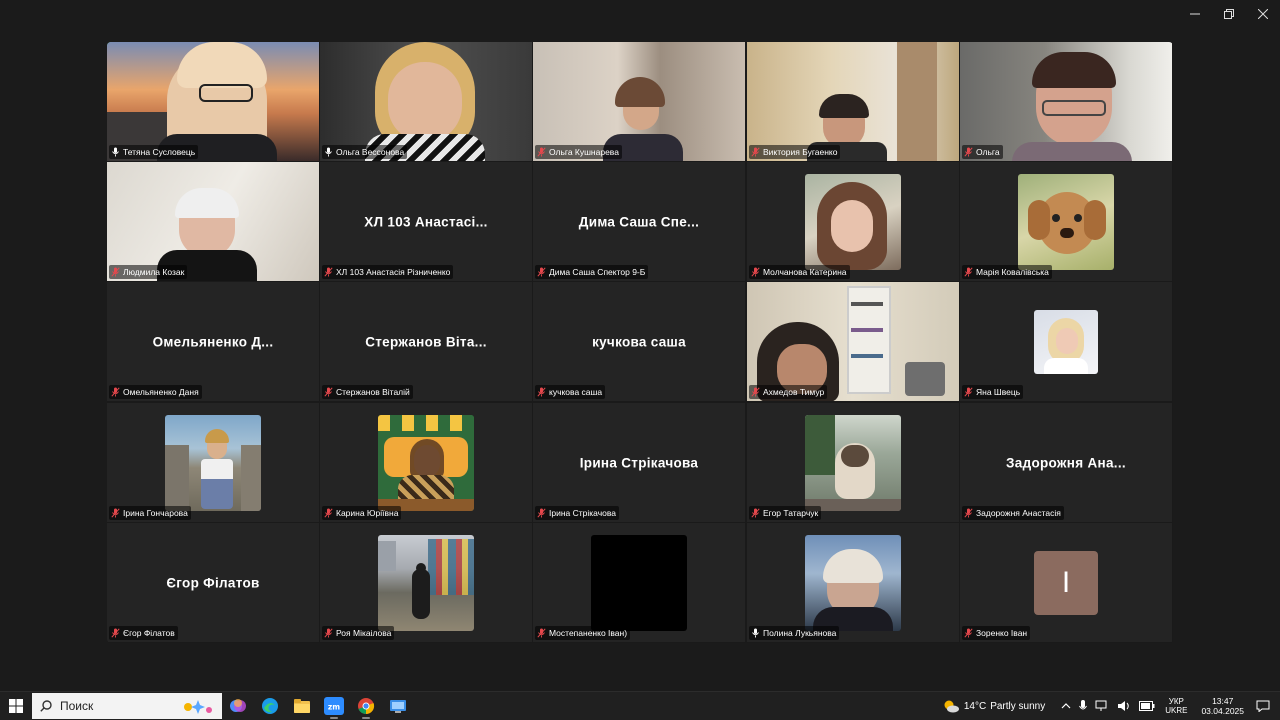 This screenshot has height=720, width=1280. What do you see at coordinates (16, 706) in the screenshot?
I see `start-button` at bounding box center [16, 706].